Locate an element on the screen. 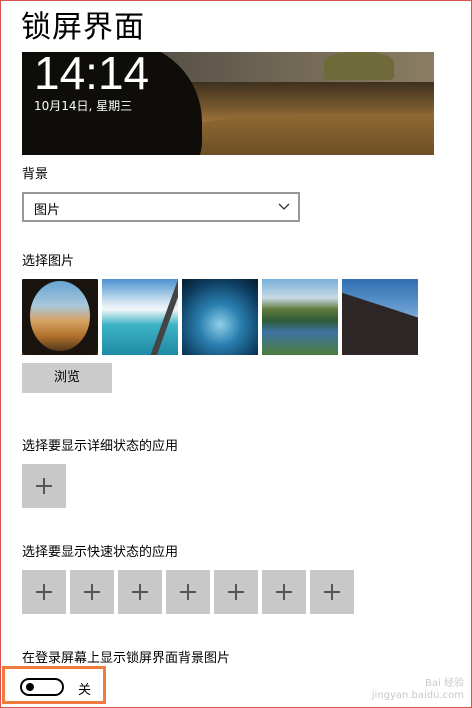 This screenshot has width=472, height=708. background-select-value: 图片 is located at coordinates (47, 210).